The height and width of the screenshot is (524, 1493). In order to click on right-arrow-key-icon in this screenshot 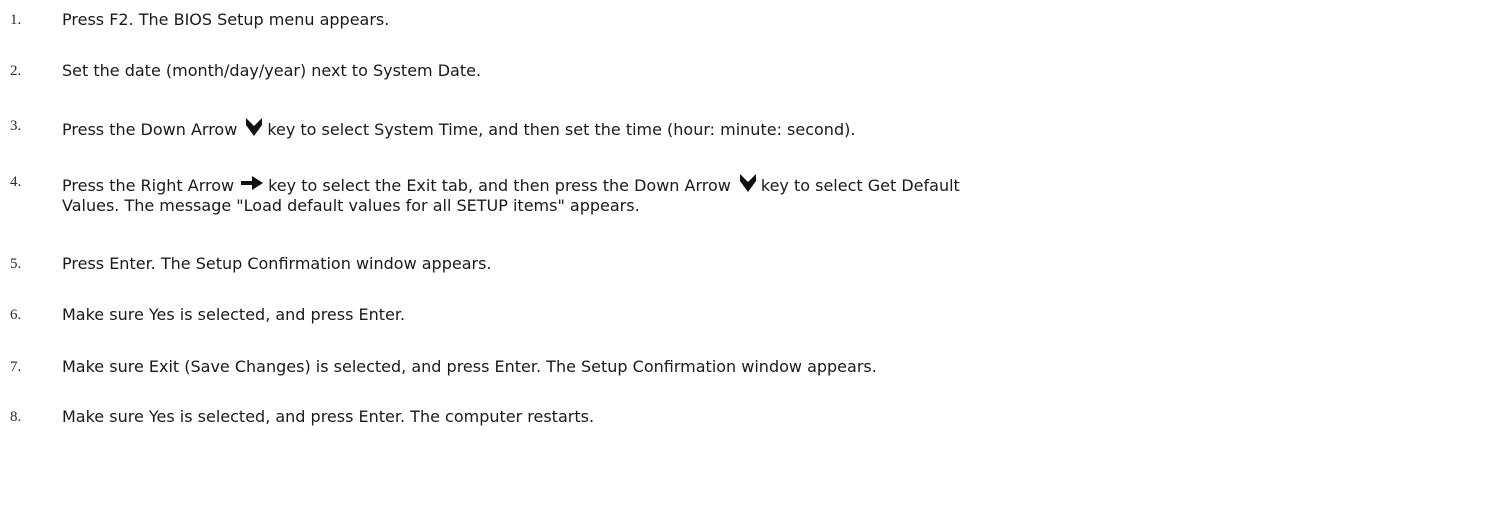, I will do `click(252, 183)`.